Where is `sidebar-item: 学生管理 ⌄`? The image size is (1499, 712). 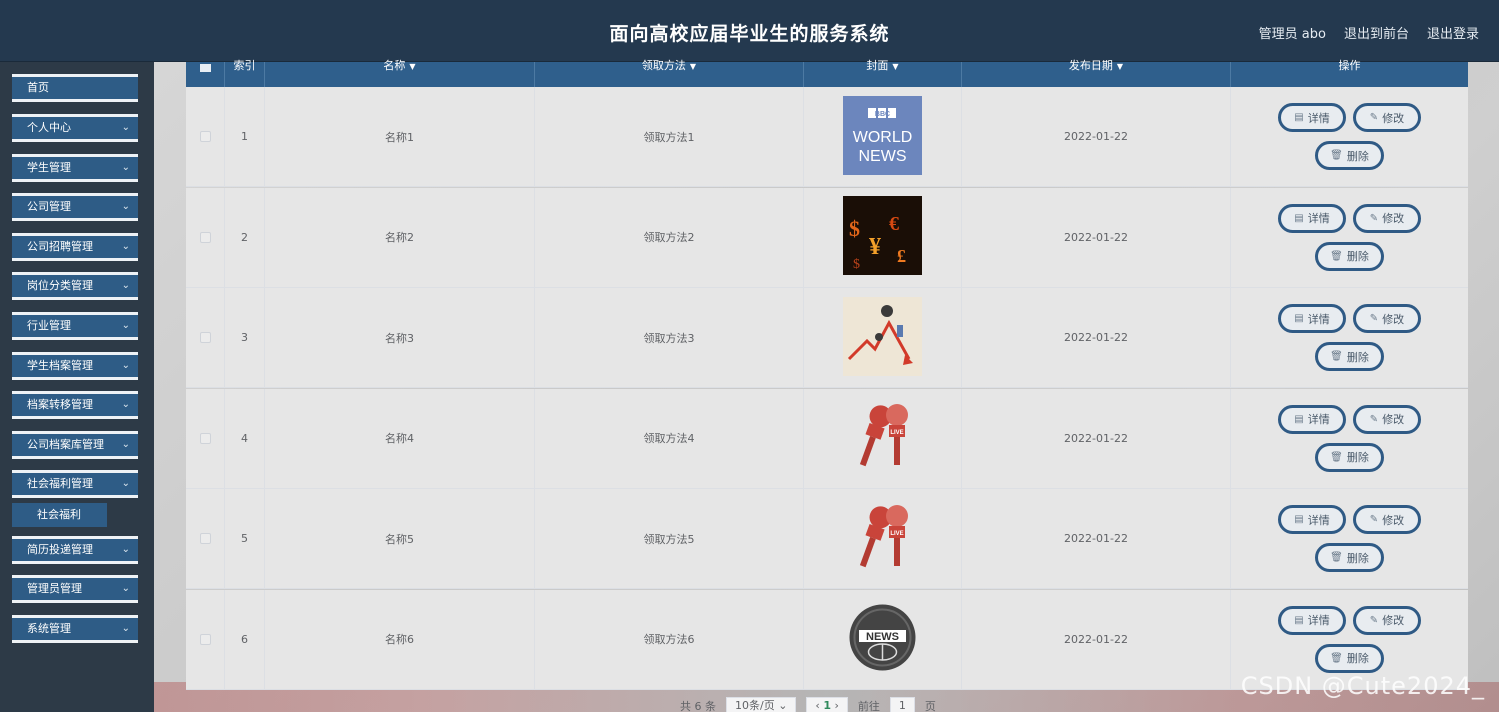
sidebar-item: 学生管理 ⌄ is located at coordinates (75, 168).